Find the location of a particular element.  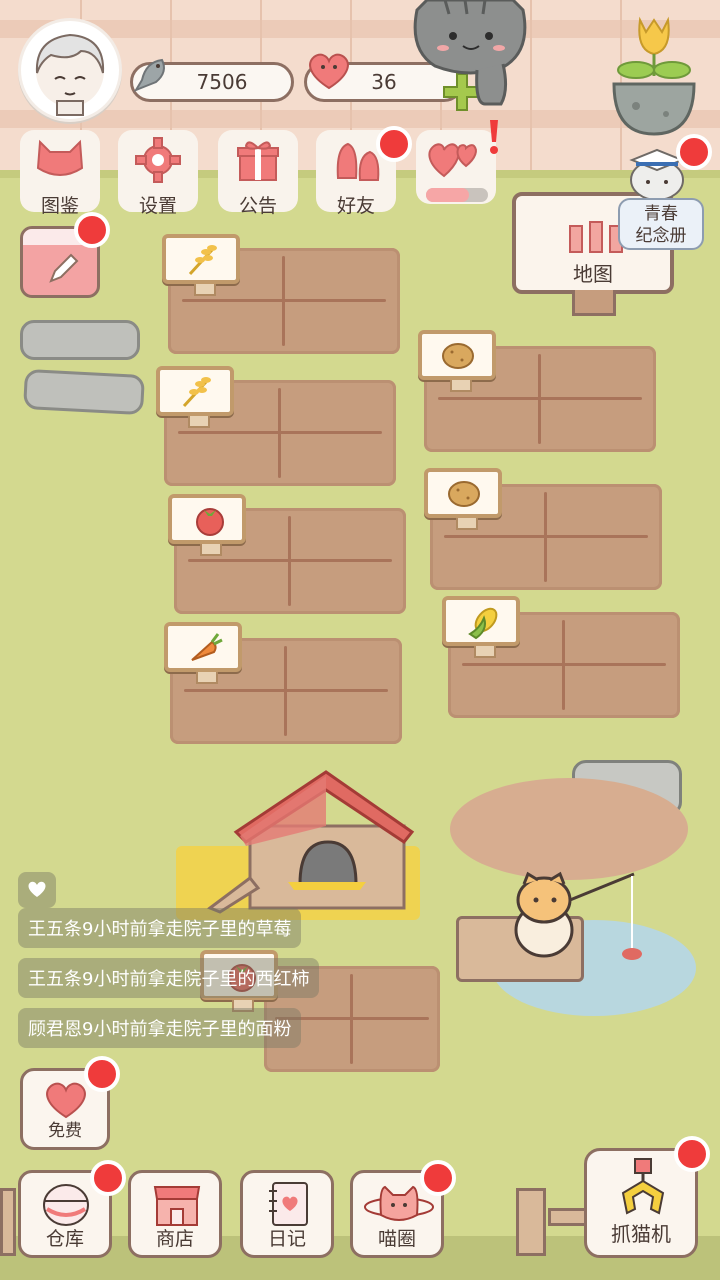

affection-progress is located at coordinates (457, 195).